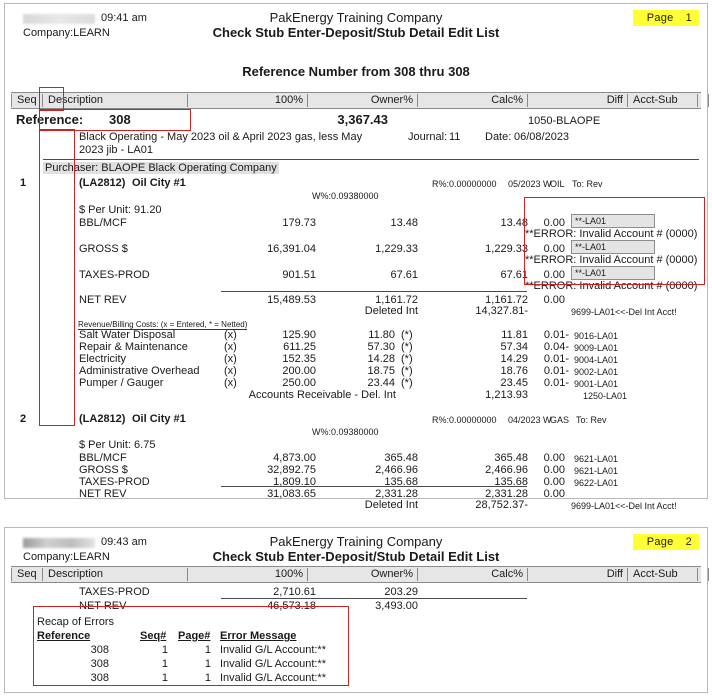  What do you see at coordinates (103, 300) in the screenshot?
I see `row-desc-netrev-1: NET REV` at bounding box center [103, 300].